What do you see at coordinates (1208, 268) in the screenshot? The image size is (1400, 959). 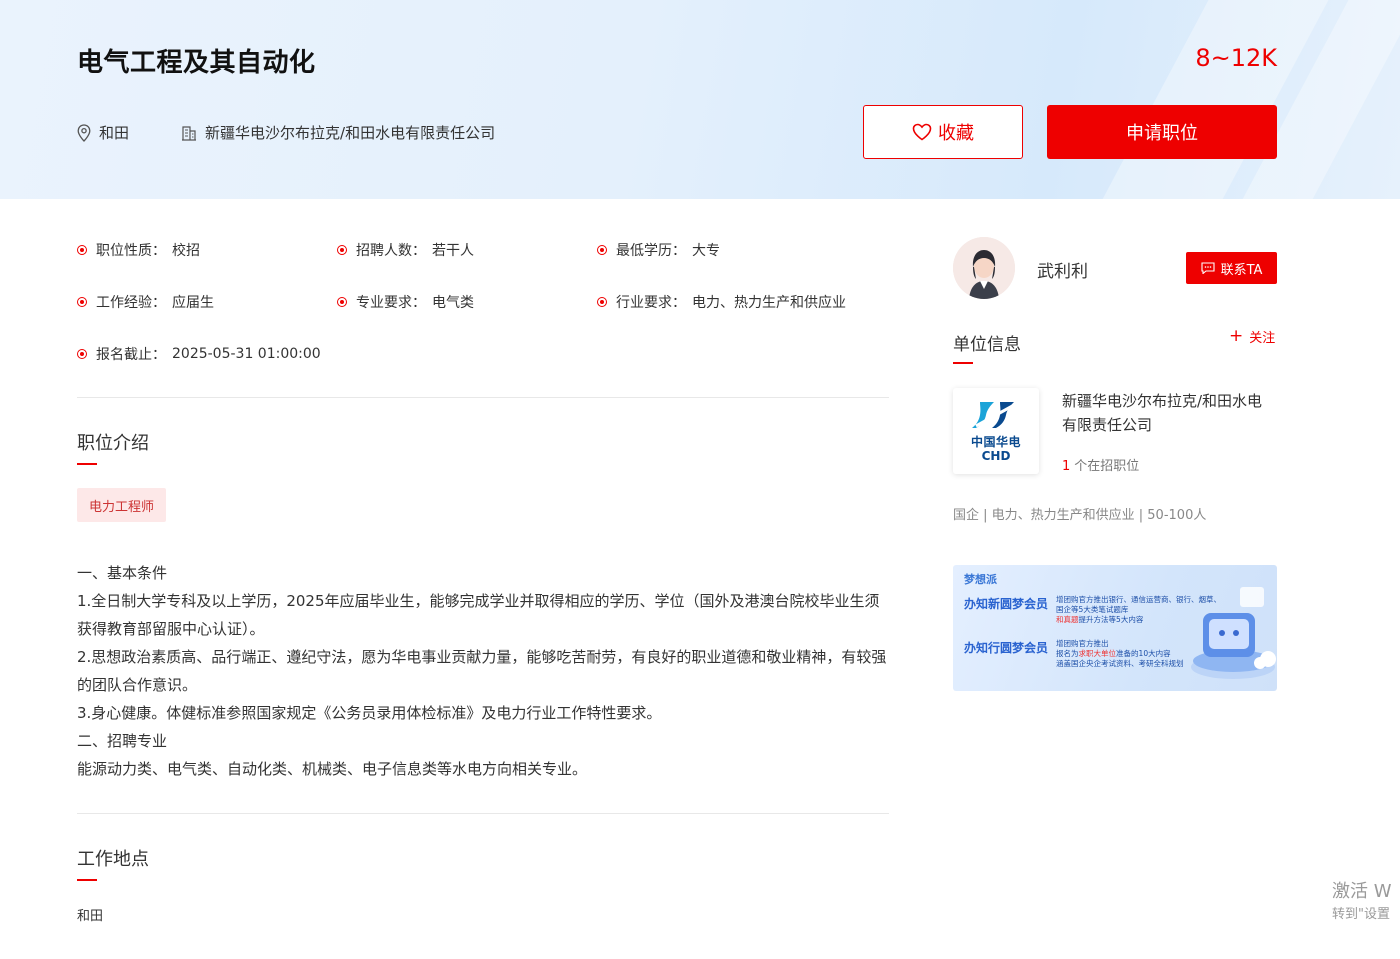 I see `chat-icon` at bounding box center [1208, 268].